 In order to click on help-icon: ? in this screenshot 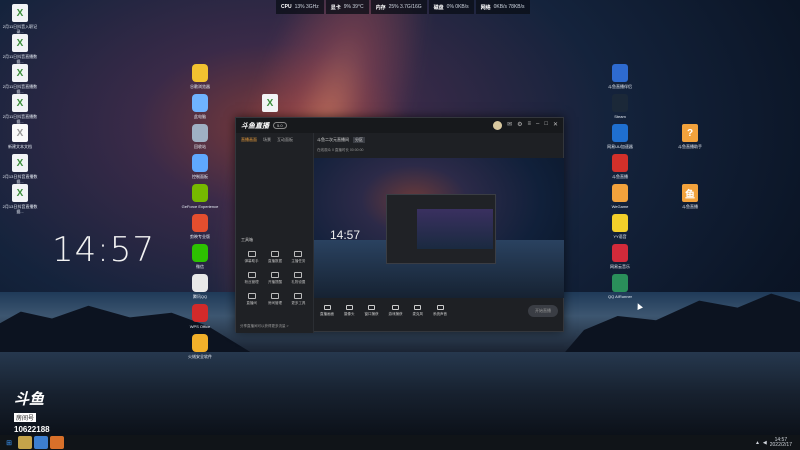, I will do `click(690, 133)`.